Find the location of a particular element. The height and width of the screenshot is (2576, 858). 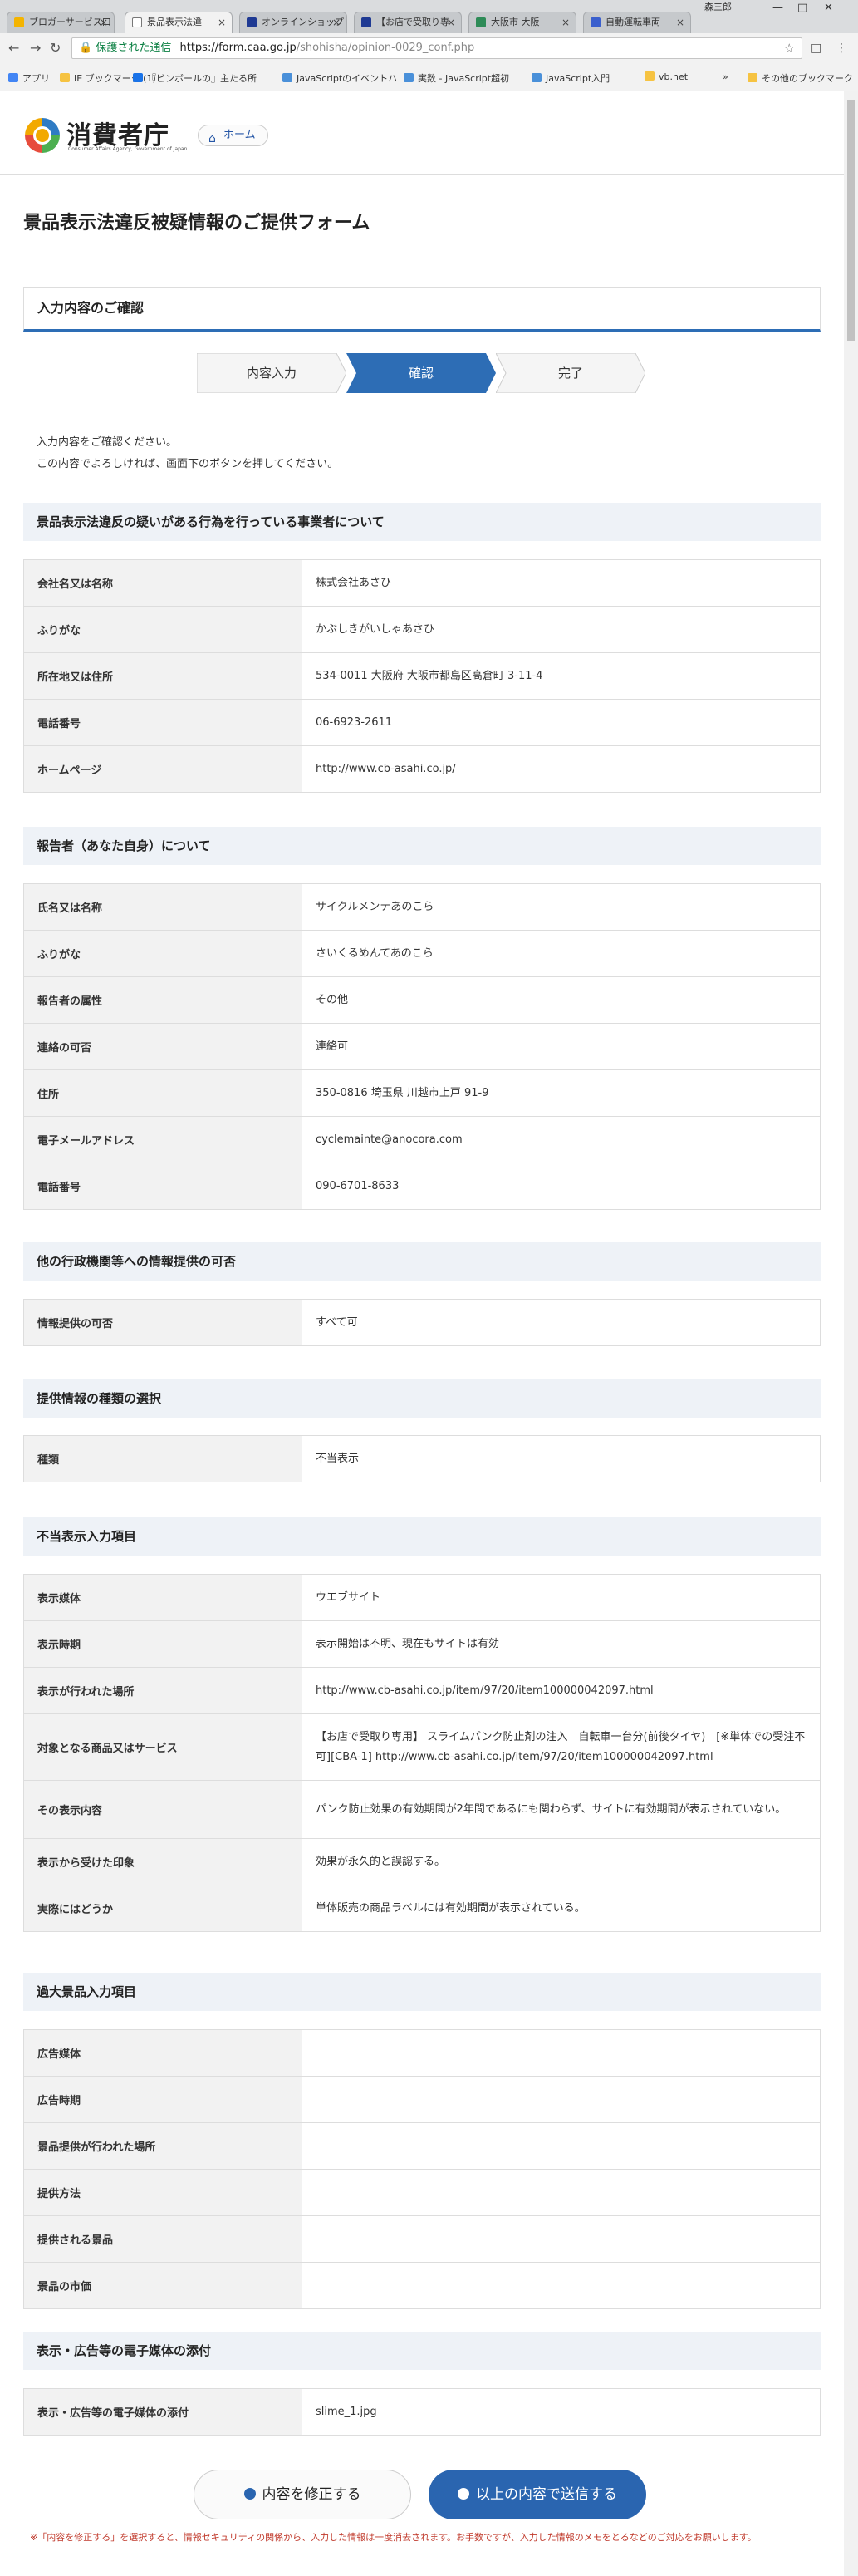

secure-label: 保護された通信 is located at coordinates (134, 48).